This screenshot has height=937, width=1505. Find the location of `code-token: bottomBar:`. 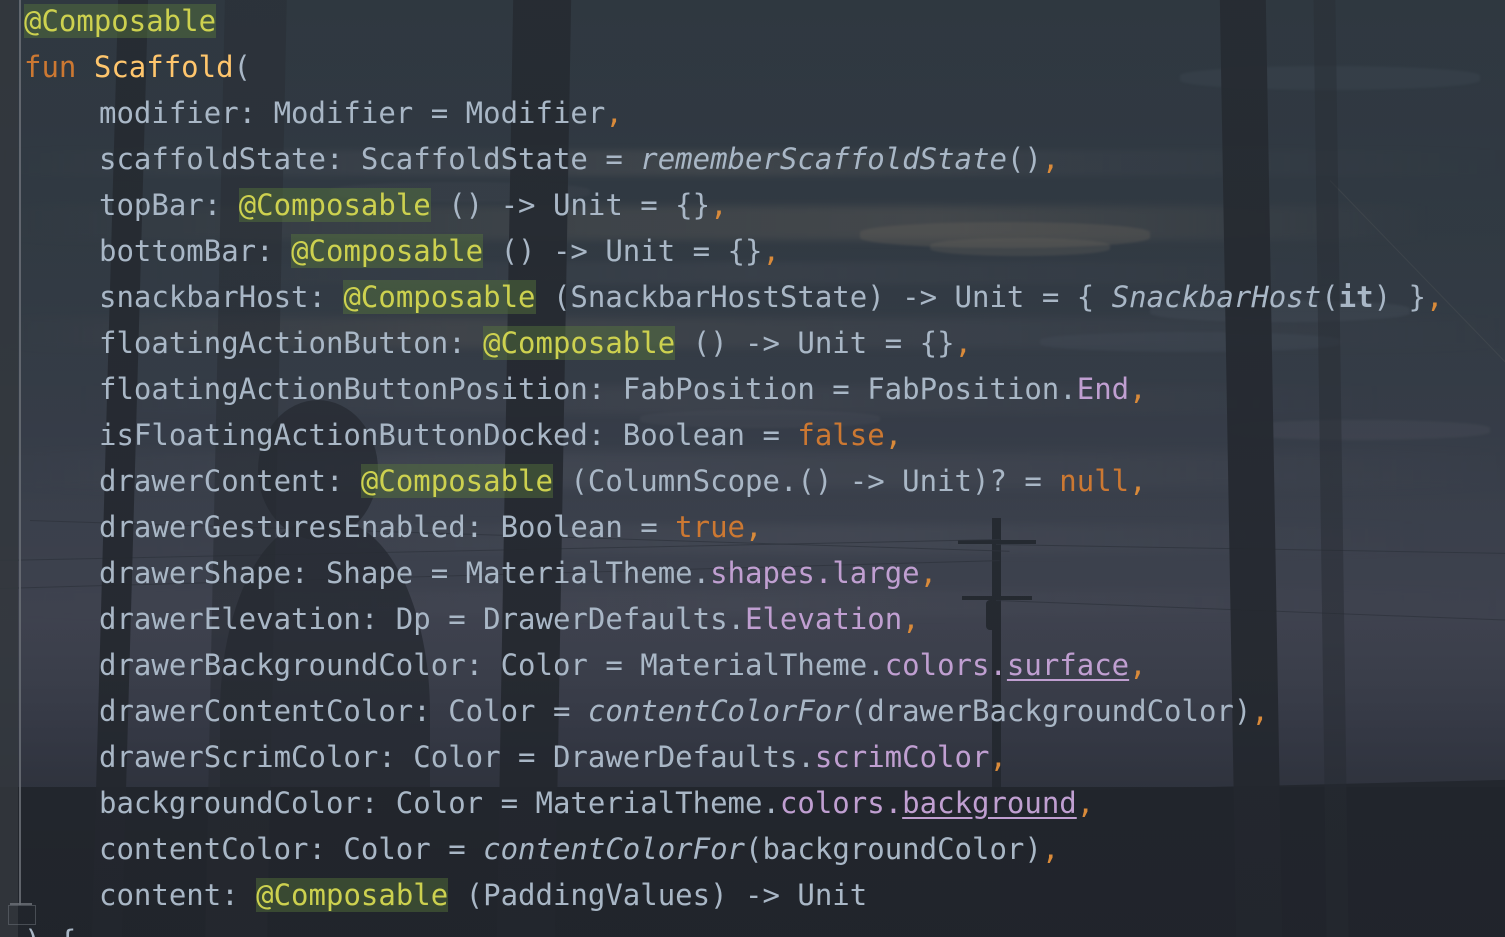

code-token: bottomBar: is located at coordinates (195, 251).